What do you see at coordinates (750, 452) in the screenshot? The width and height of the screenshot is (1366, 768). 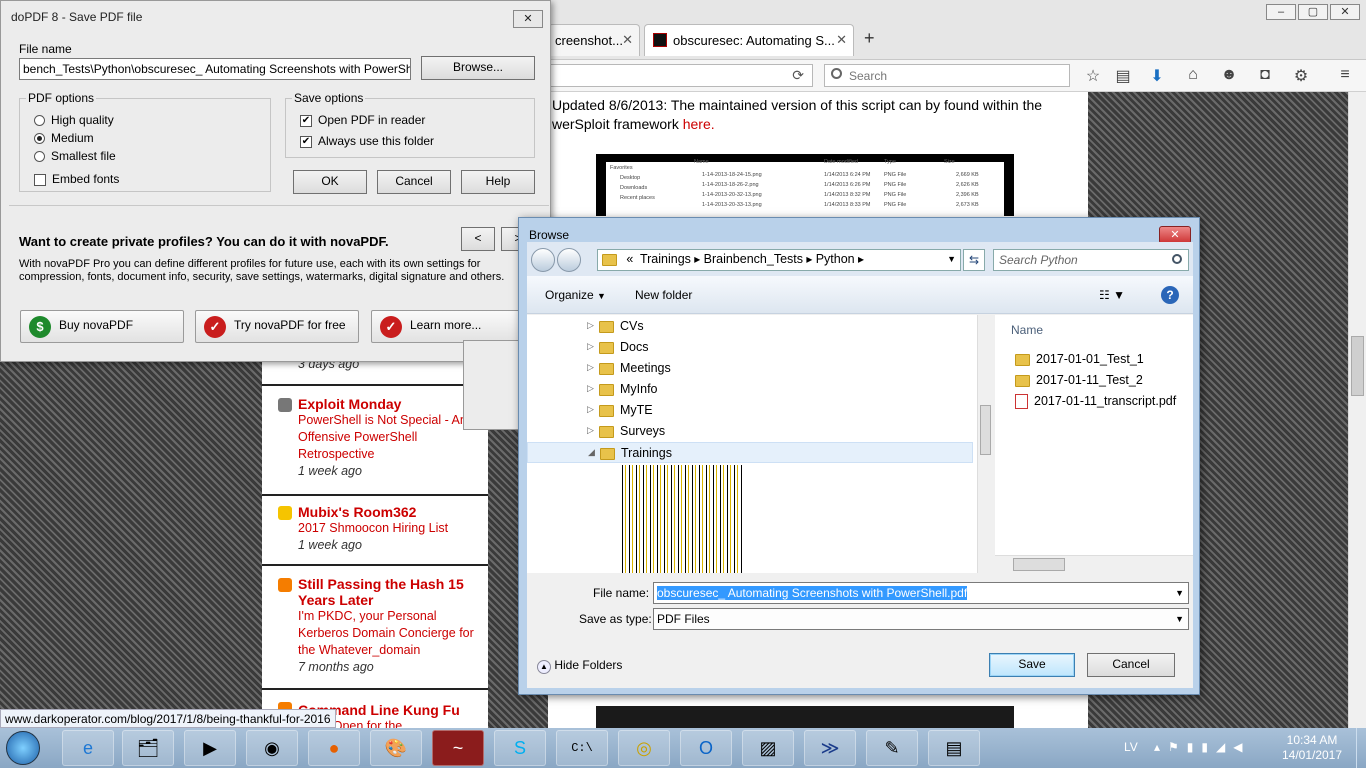 I see `tree-item-trainings: ◢ Trainings` at bounding box center [750, 452].